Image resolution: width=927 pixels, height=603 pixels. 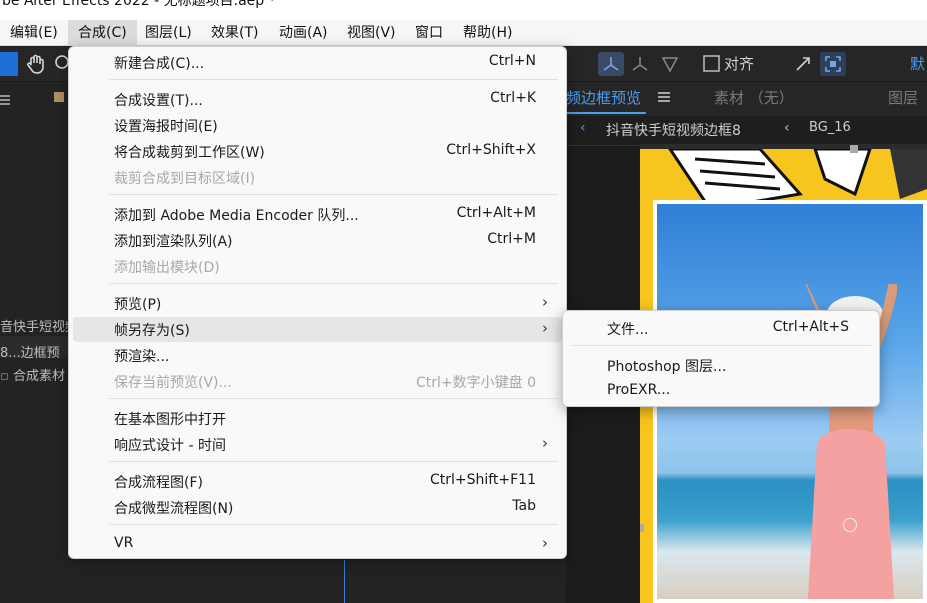 What do you see at coordinates (721, 328) in the screenshot?
I see `submenu-item-file: 文件... Ctrl+Alt+S` at bounding box center [721, 328].